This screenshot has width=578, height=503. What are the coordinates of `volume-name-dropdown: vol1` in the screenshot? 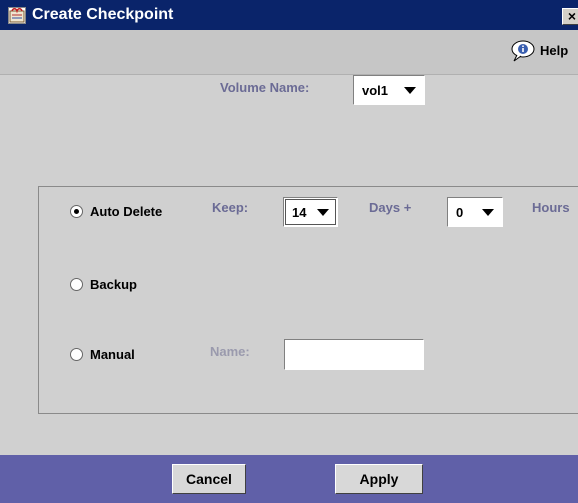 It's located at (389, 90).